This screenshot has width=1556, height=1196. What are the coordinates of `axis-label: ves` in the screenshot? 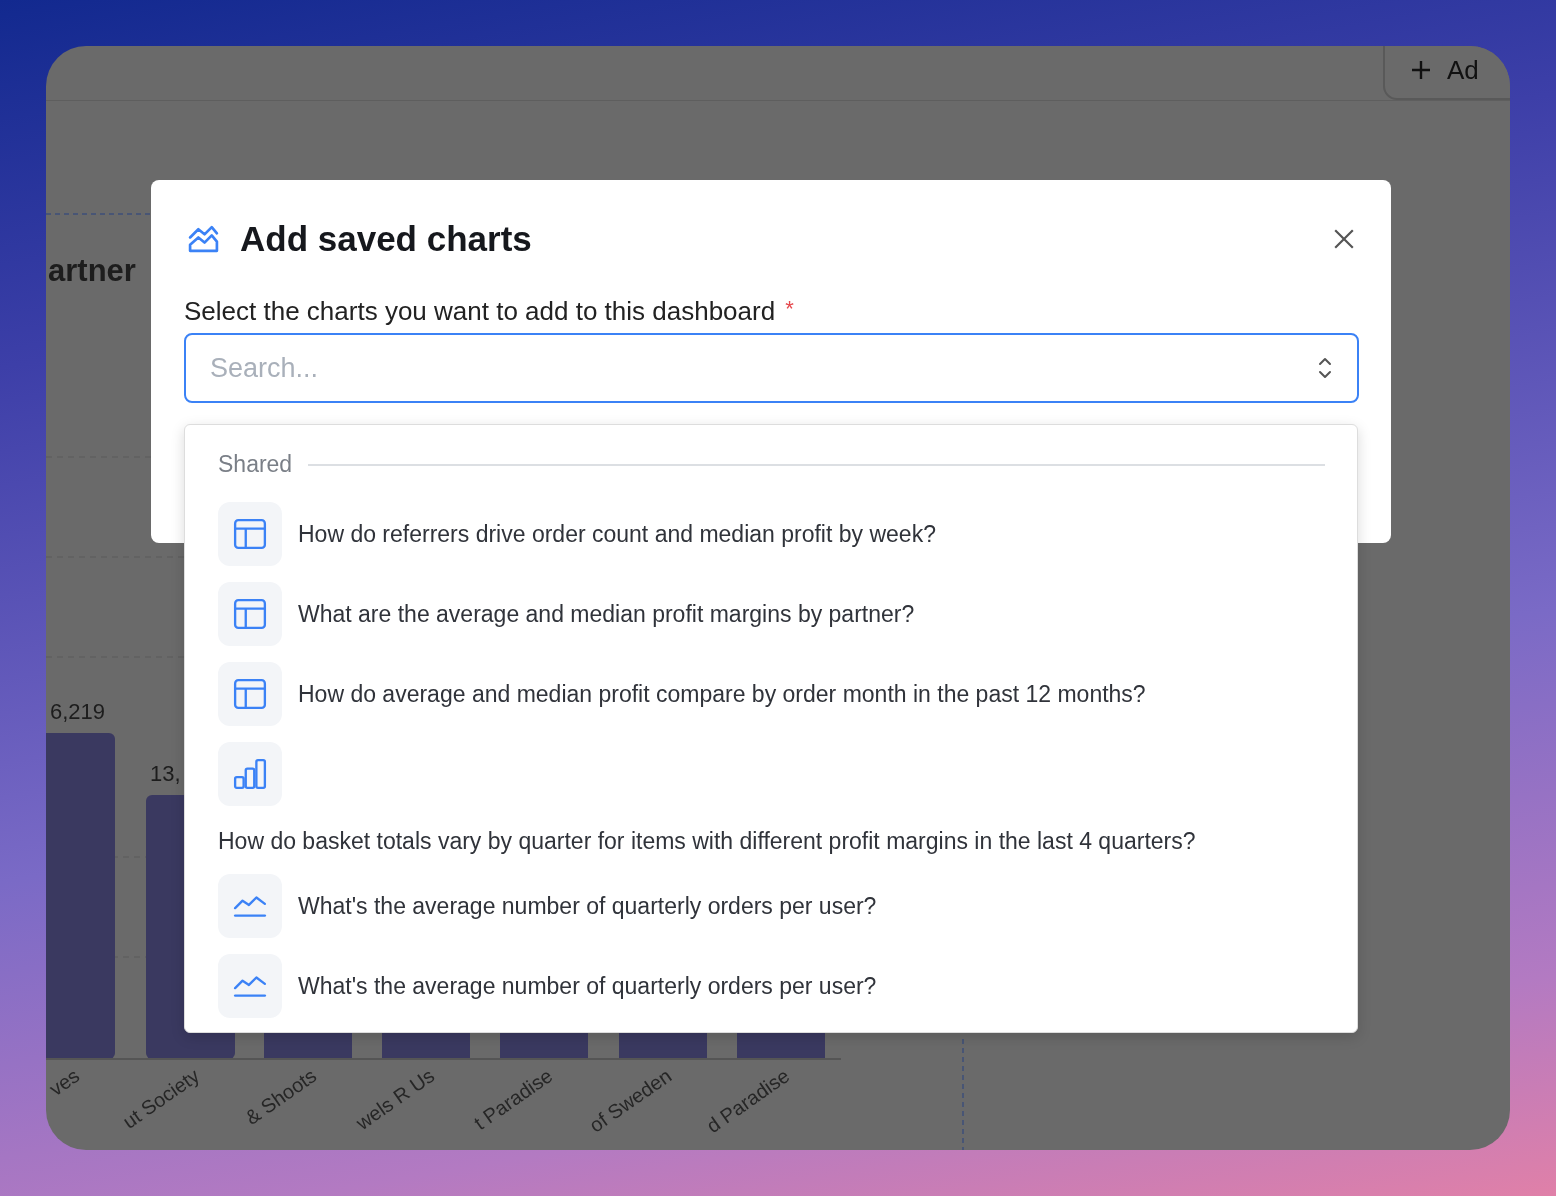 It's located at (65, 1082).